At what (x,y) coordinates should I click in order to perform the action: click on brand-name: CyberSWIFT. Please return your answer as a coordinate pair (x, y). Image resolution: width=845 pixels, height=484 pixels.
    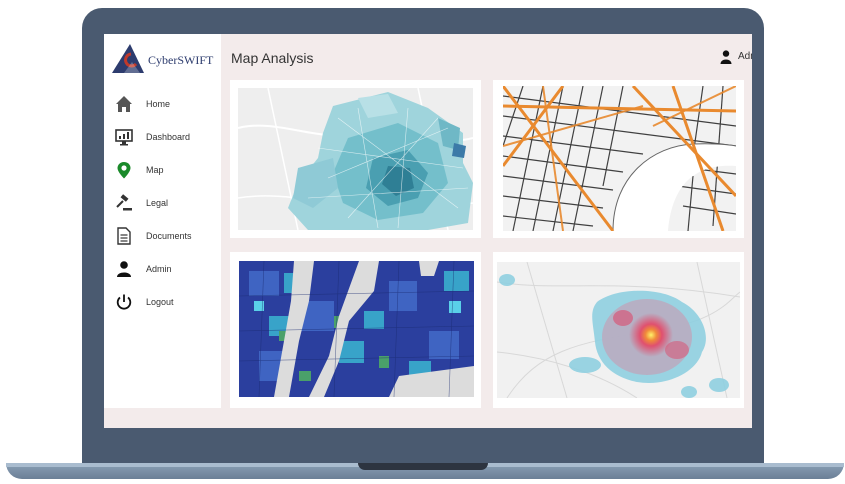
    Looking at the image, I should click on (181, 60).